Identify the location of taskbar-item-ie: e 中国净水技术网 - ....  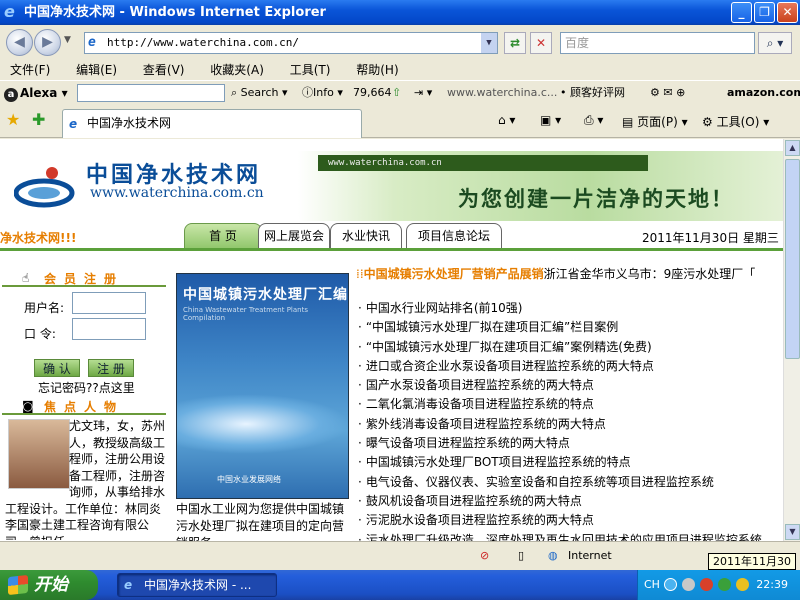
(197, 585).